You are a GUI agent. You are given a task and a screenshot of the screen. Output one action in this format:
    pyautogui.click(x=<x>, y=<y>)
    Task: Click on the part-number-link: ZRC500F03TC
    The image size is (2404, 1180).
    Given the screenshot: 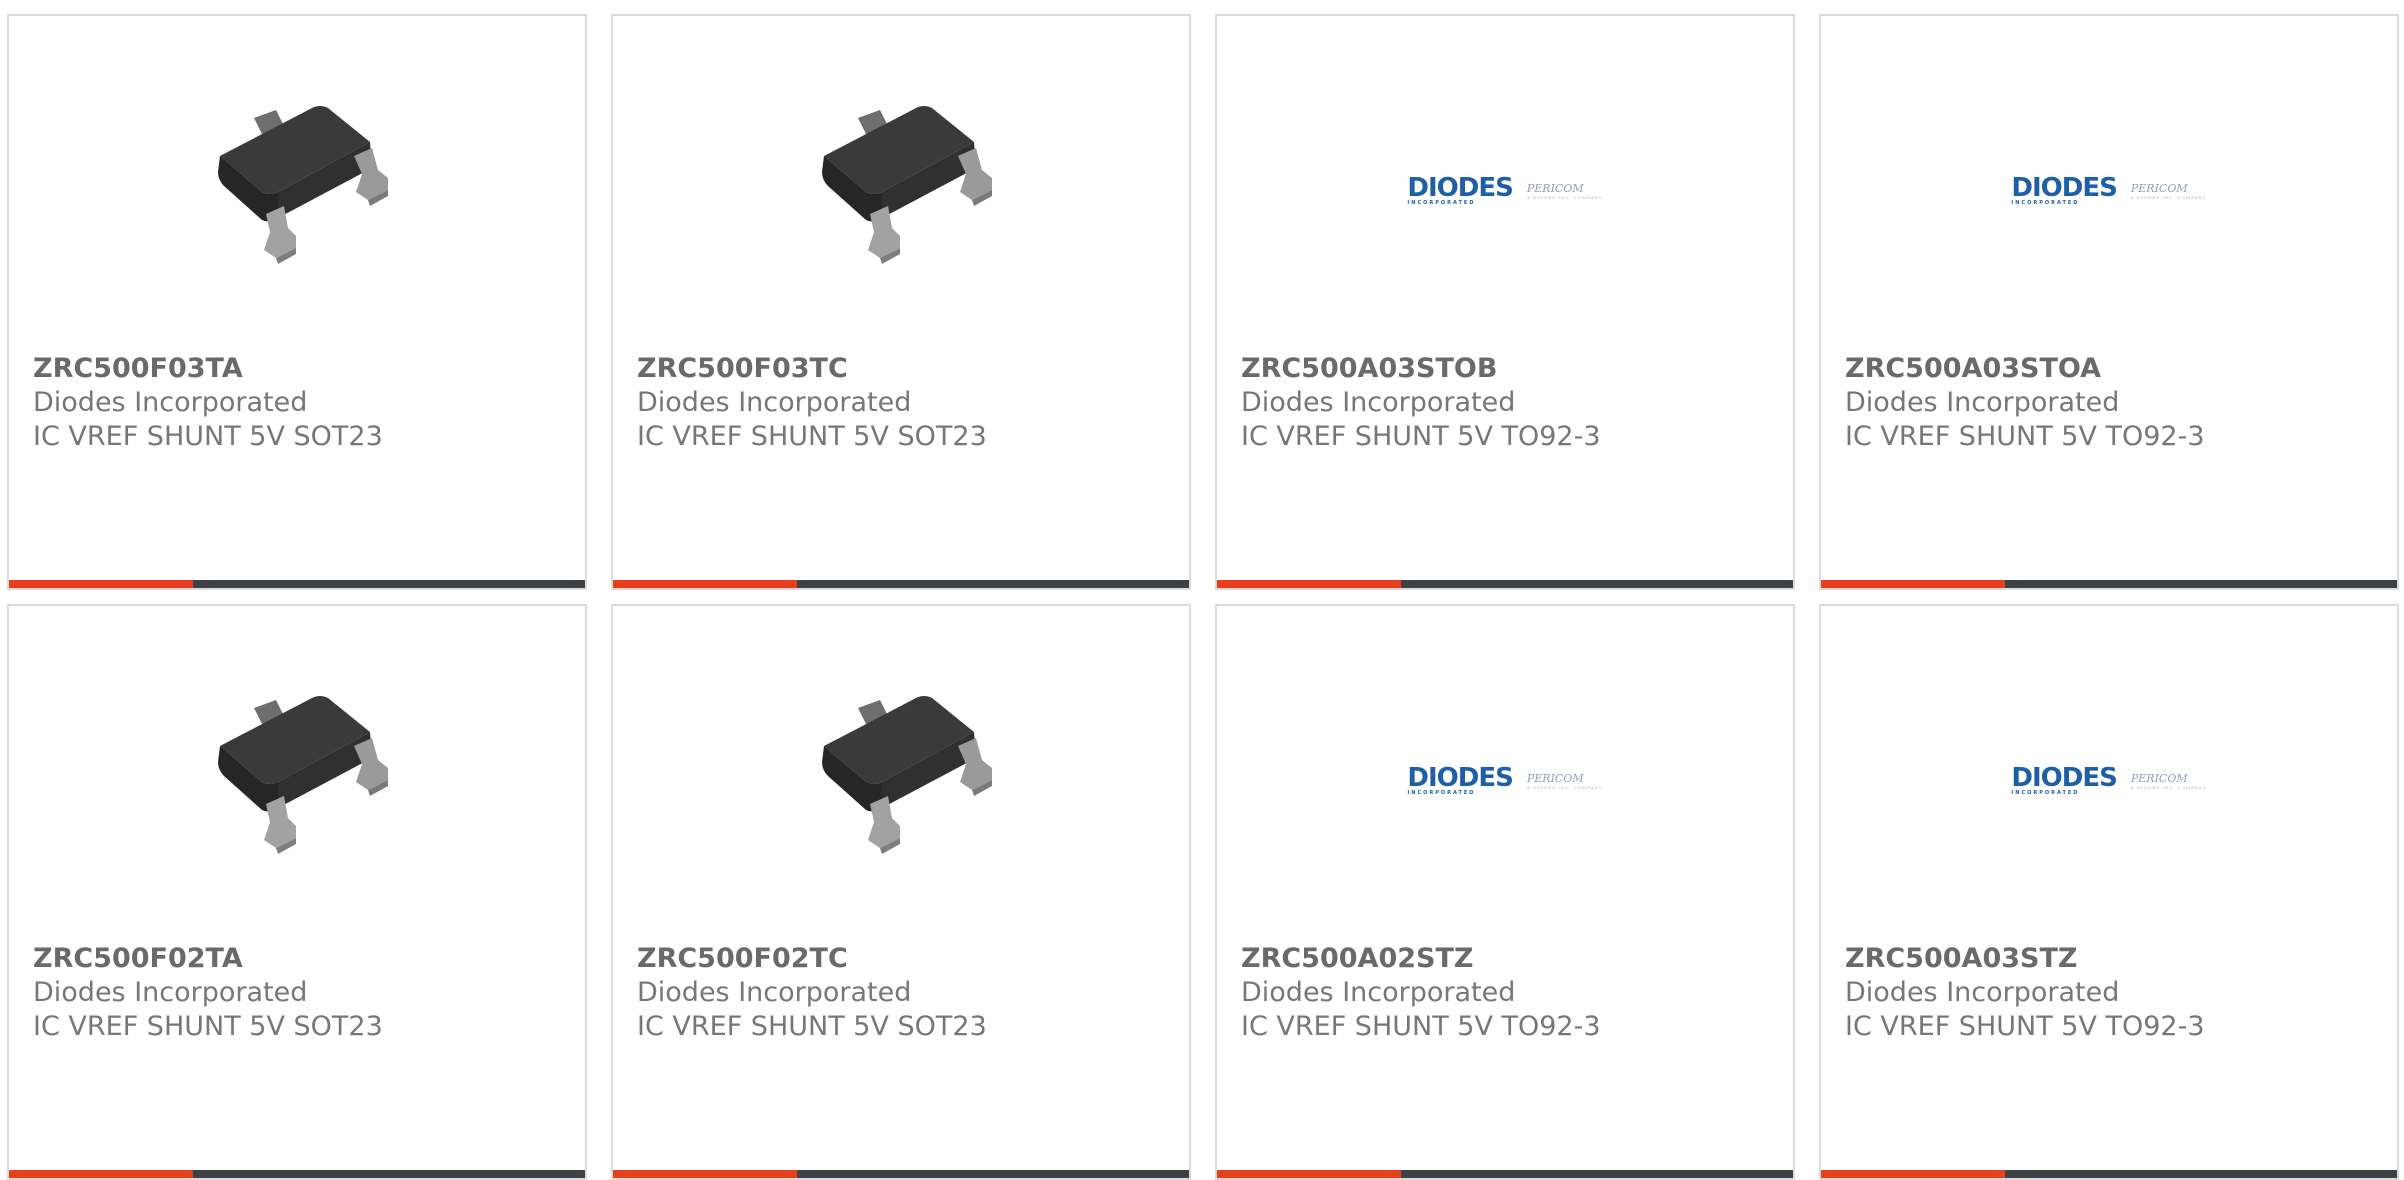 What is the action you would take?
    pyautogui.click(x=901, y=369)
    